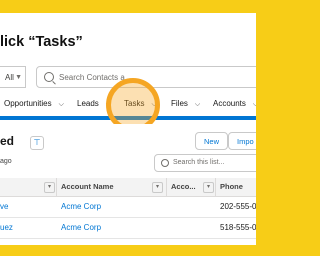  What do you see at coordinates (6, 228) in the screenshot?
I see `contact-name-link: uez` at bounding box center [6, 228].